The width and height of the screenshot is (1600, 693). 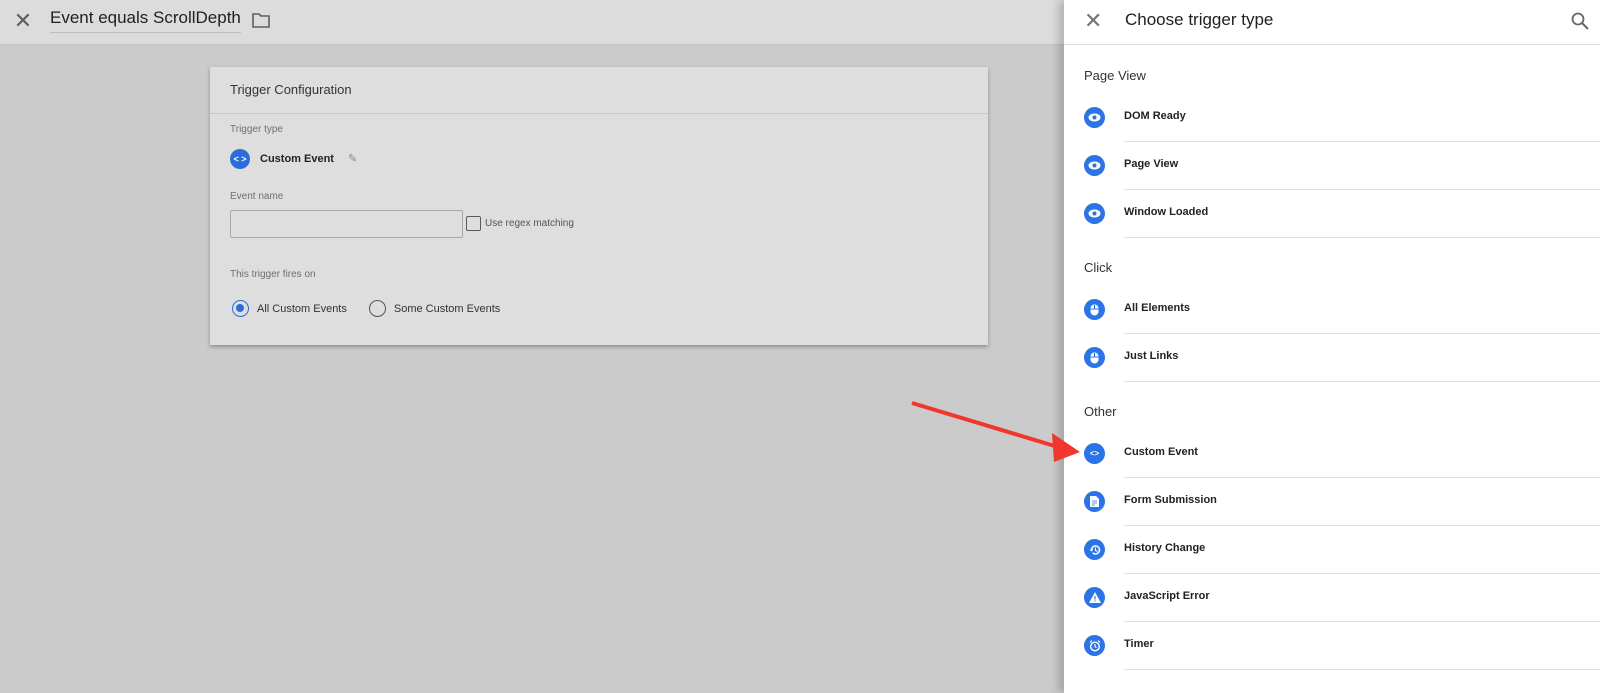 I want to click on trigger-option-label: Custom Event, so click(x=1161, y=452).